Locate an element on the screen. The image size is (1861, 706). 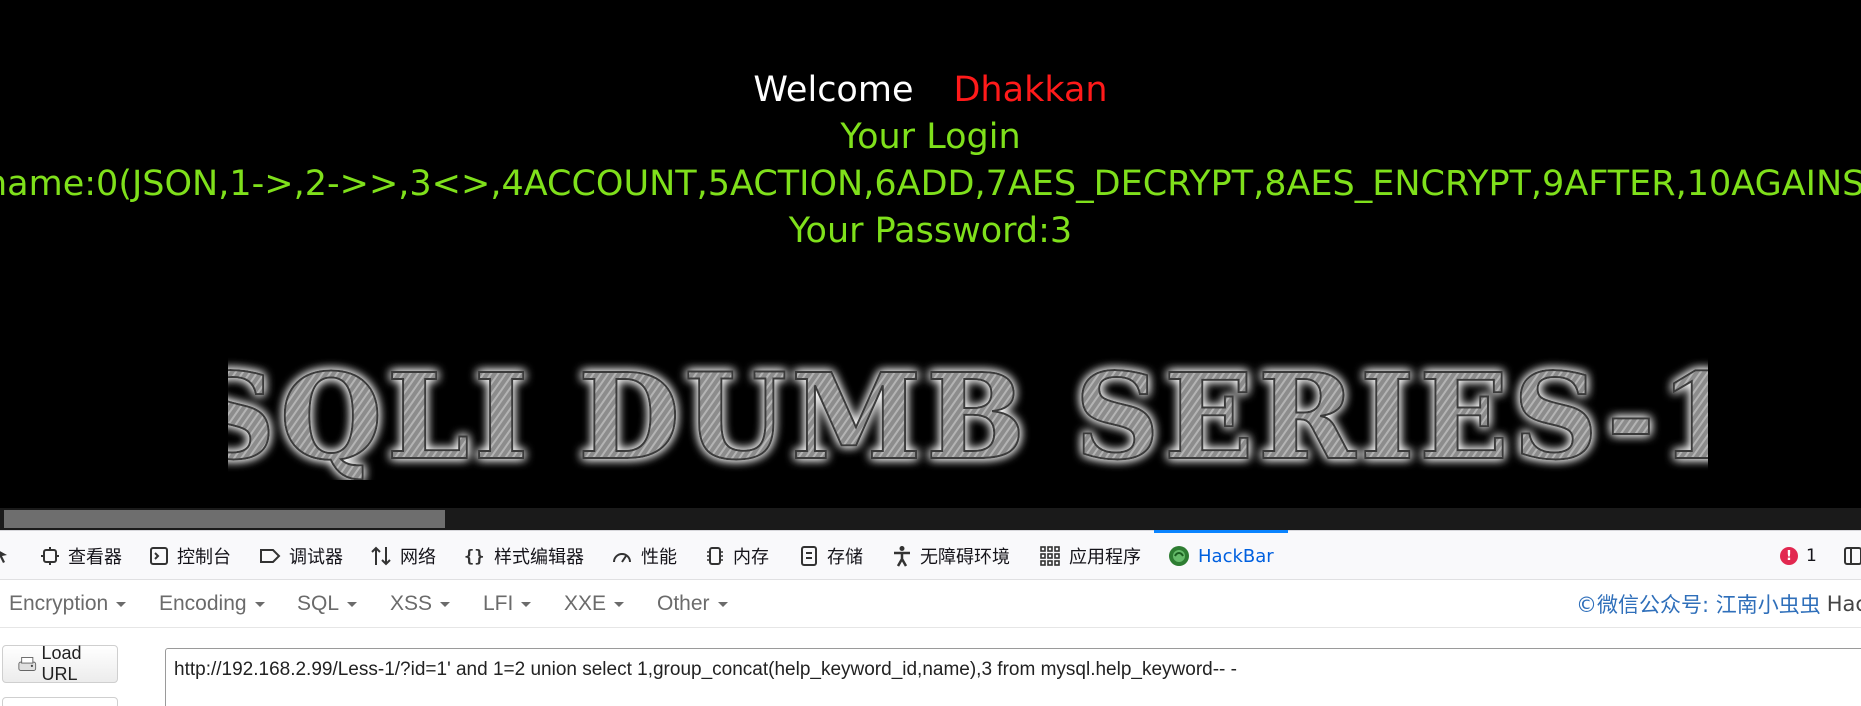
svg-text: SQLI DUMB SERIES-1 is located at coordinates (968, 415).